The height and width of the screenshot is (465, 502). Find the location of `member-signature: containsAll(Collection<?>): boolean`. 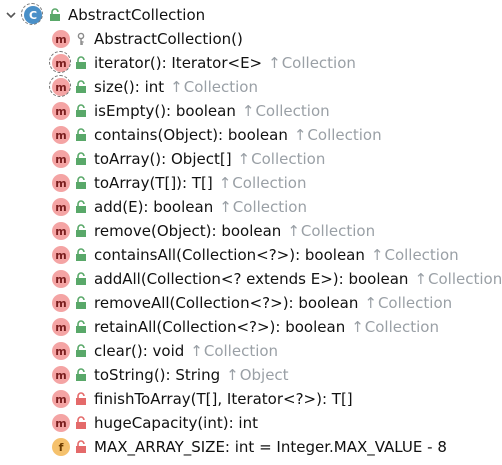

member-signature: containsAll(Collection<?>): boolean is located at coordinates (229, 255).